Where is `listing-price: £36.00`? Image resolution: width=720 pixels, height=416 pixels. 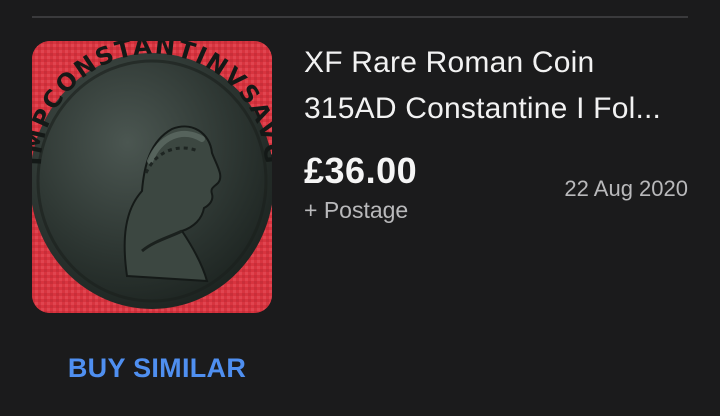 listing-price: £36.00 is located at coordinates (361, 170).